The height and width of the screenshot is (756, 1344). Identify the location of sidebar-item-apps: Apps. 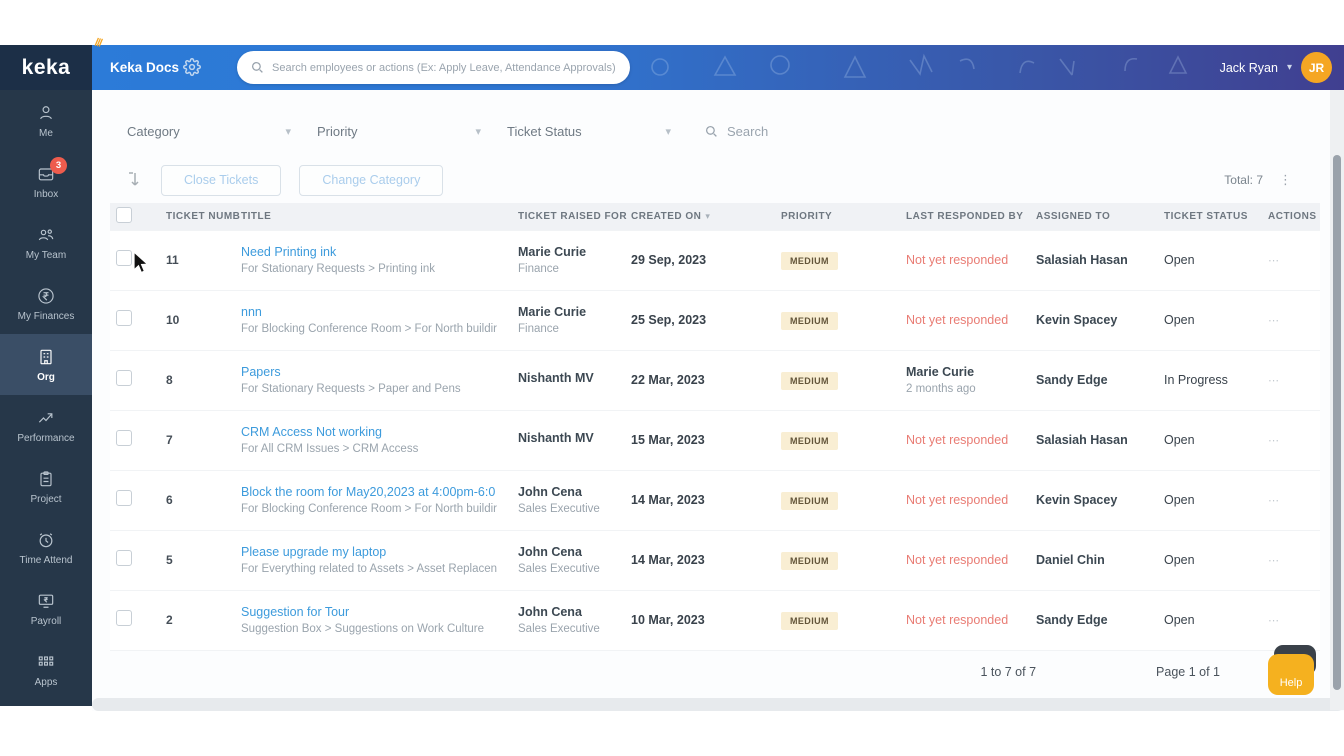
(46, 669).